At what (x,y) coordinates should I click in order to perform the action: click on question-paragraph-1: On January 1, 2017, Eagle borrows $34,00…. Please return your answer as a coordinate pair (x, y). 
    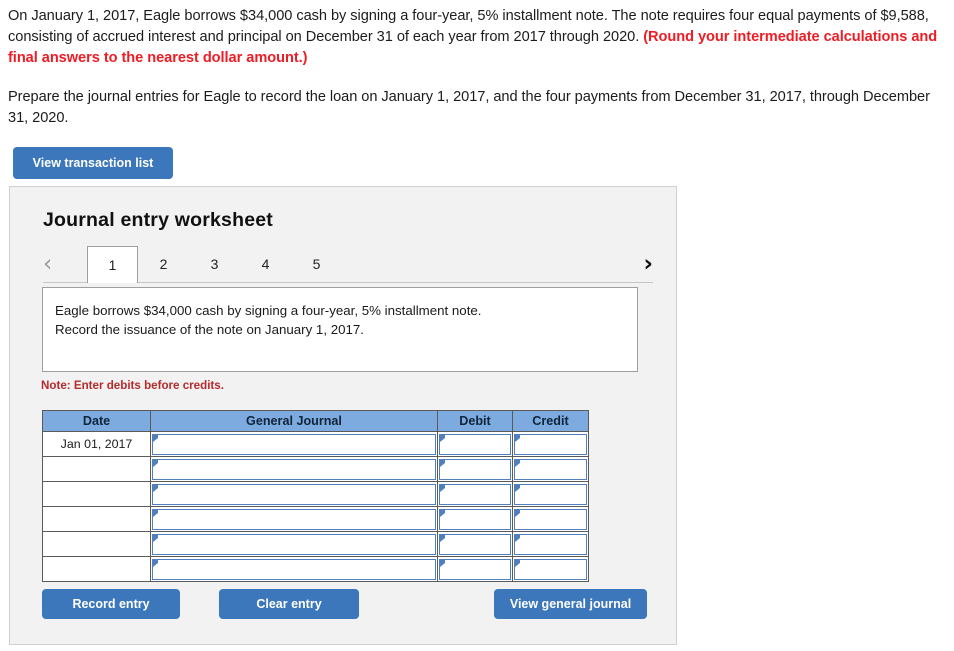
    Looking at the image, I should click on (478, 37).